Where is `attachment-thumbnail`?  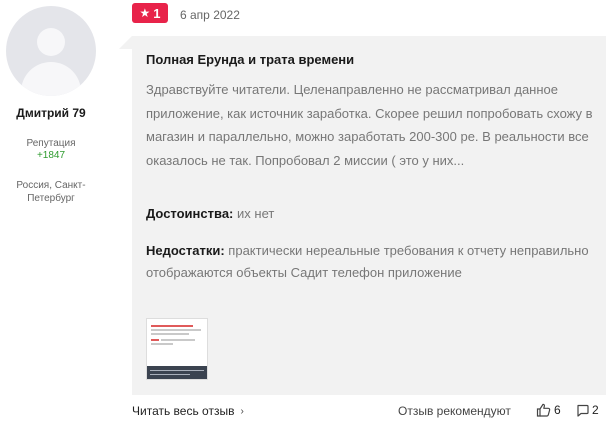
attachment-thumbnail is located at coordinates (177, 349).